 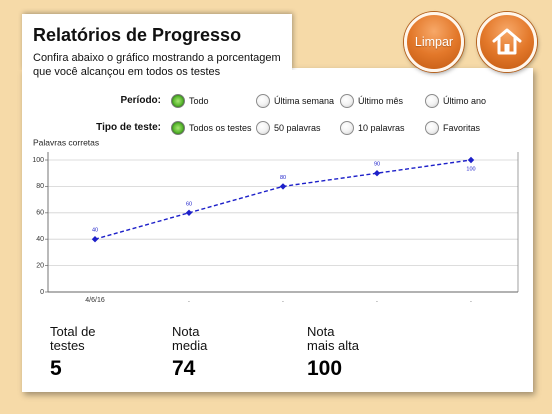 I want to click on option-label: Último ano, so click(x=465, y=101).